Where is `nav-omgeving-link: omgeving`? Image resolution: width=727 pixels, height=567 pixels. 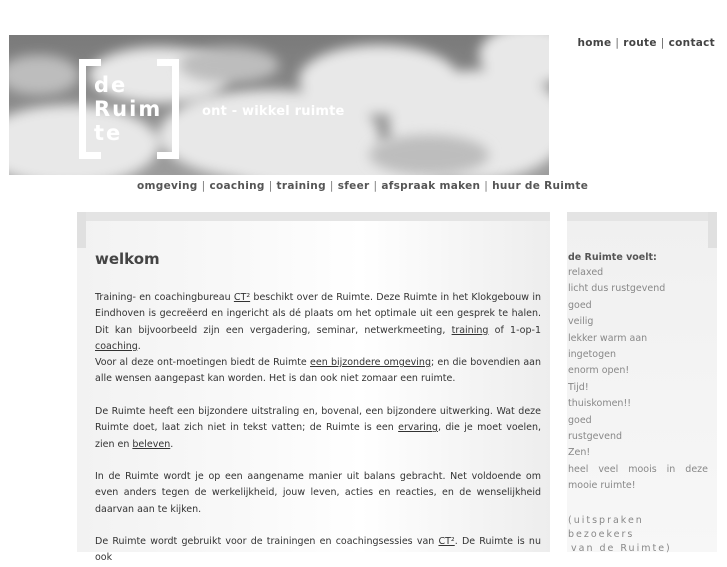 nav-omgeving-link: omgeving is located at coordinates (167, 186).